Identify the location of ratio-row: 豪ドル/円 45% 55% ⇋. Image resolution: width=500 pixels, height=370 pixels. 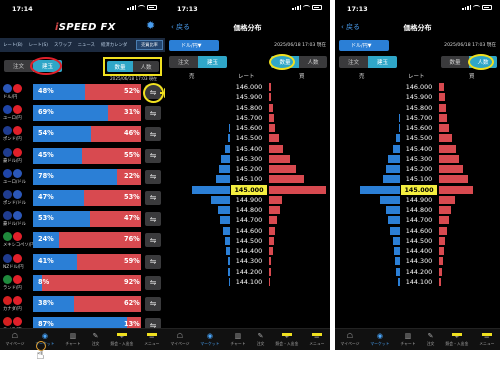
(82, 156).